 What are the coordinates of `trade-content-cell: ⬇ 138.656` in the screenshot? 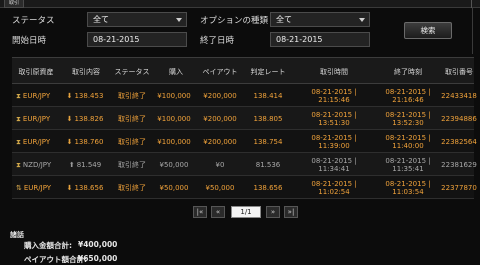 It's located at (85, 187).